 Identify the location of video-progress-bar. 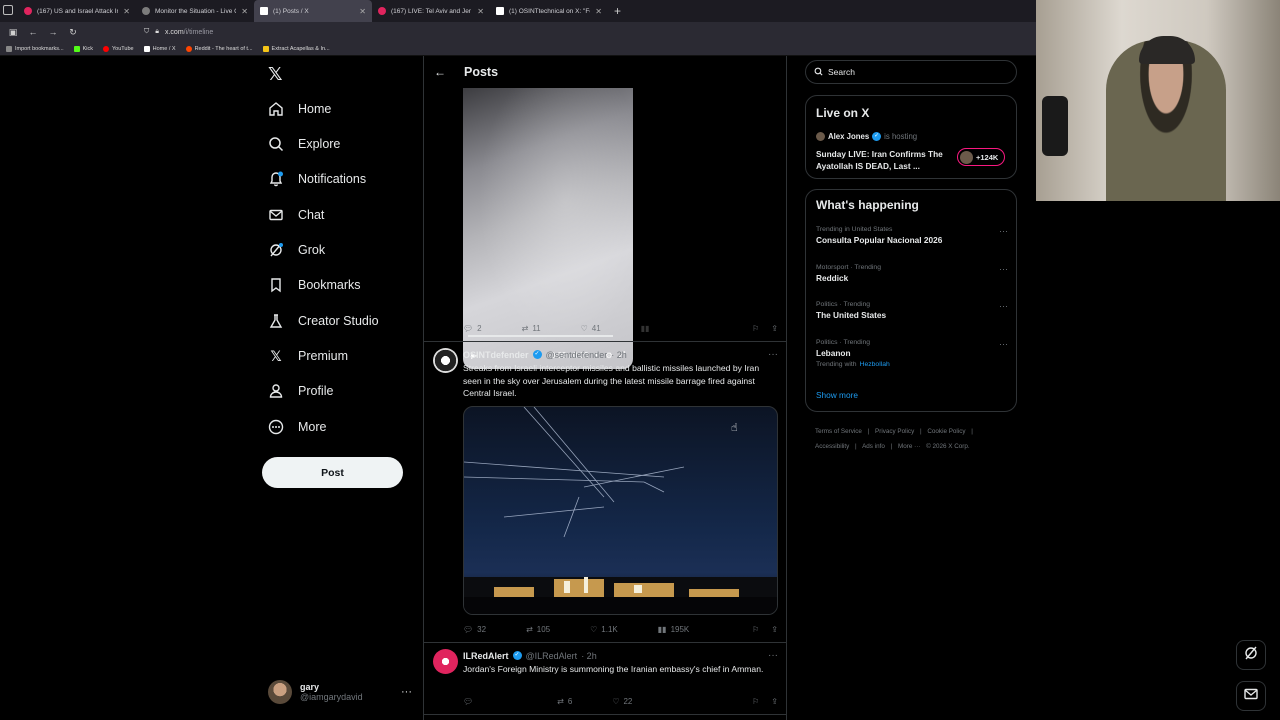
(540, 336).